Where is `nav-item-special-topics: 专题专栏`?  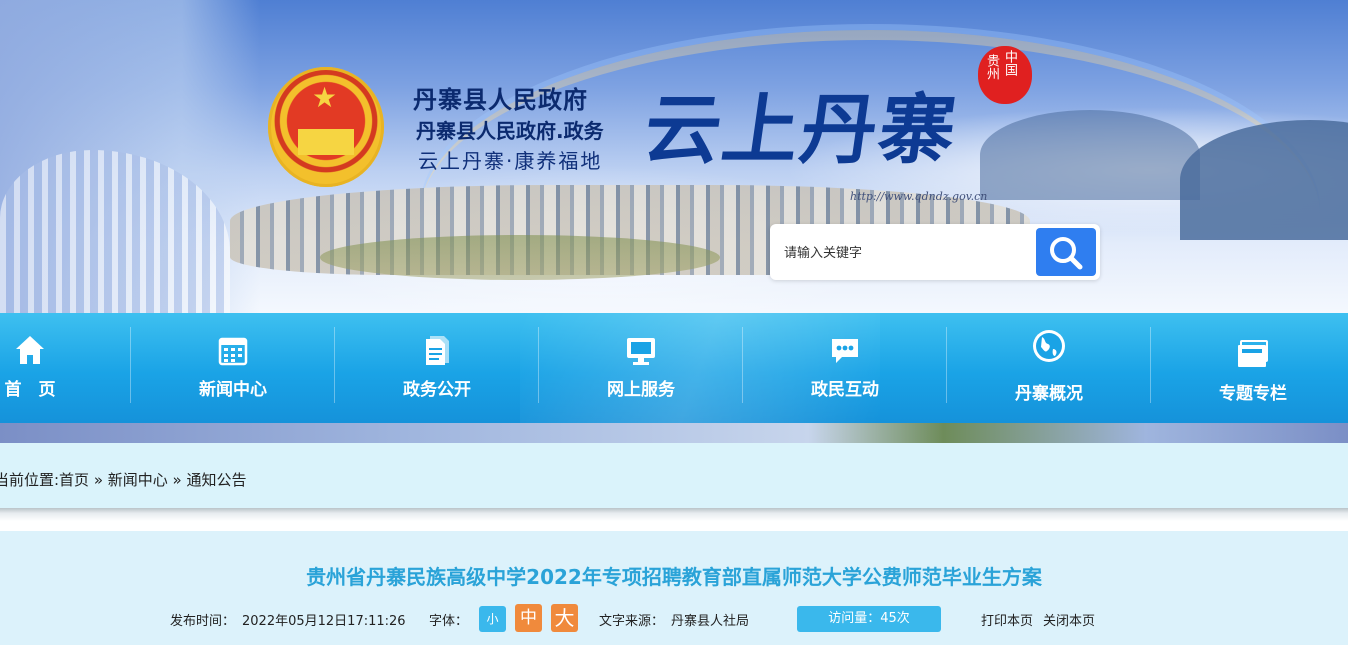 nav-item-special-topics: 专题专栏 is located at coordinates (1249, 368).